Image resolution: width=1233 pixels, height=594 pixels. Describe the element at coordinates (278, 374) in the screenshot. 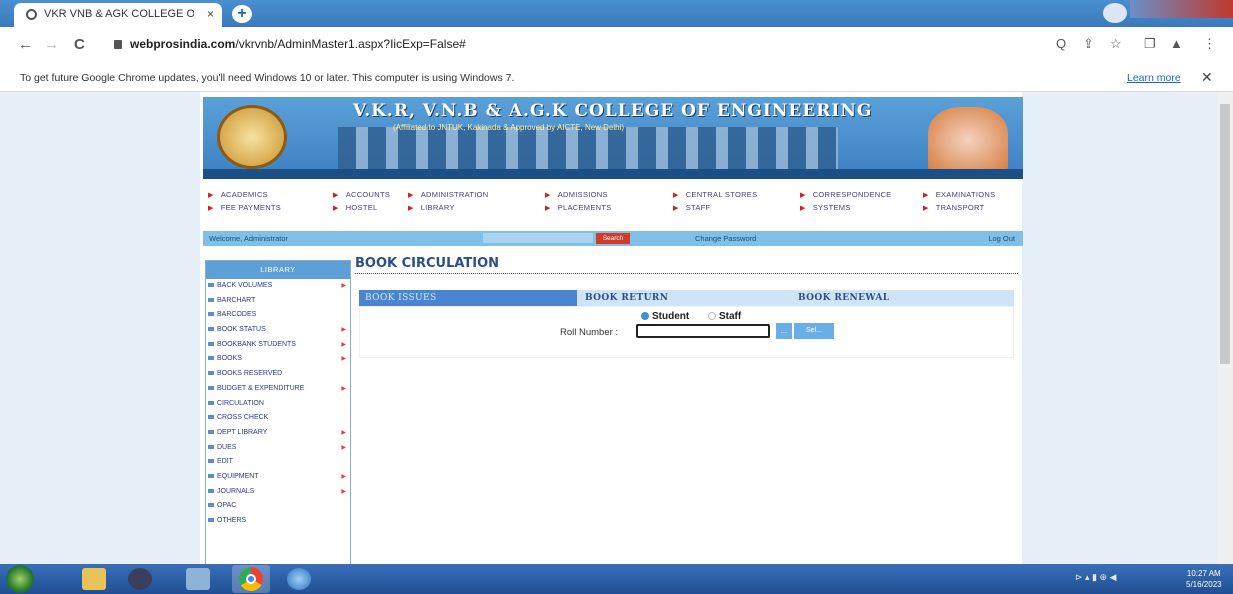

I see `sidebar-item: BOOKS RESERVED` at that location.